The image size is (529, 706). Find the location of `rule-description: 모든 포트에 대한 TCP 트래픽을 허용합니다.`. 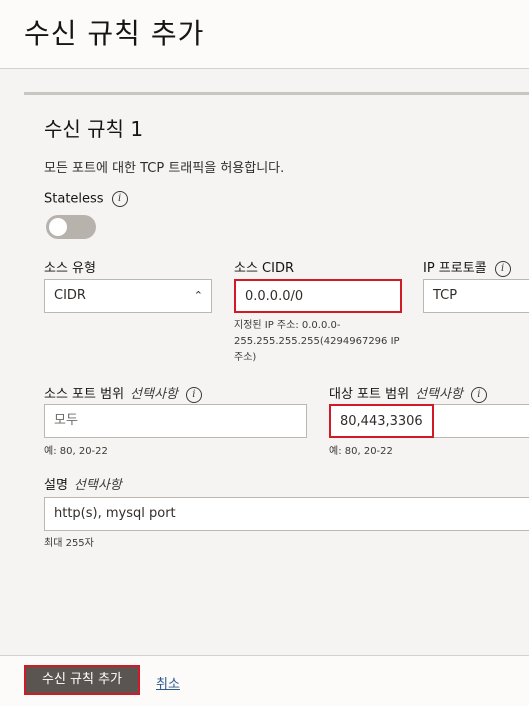

rule-description: 모든 포트에 대한 TCP 트래픽을 허용합니다. is located at coordinates (164, 168).